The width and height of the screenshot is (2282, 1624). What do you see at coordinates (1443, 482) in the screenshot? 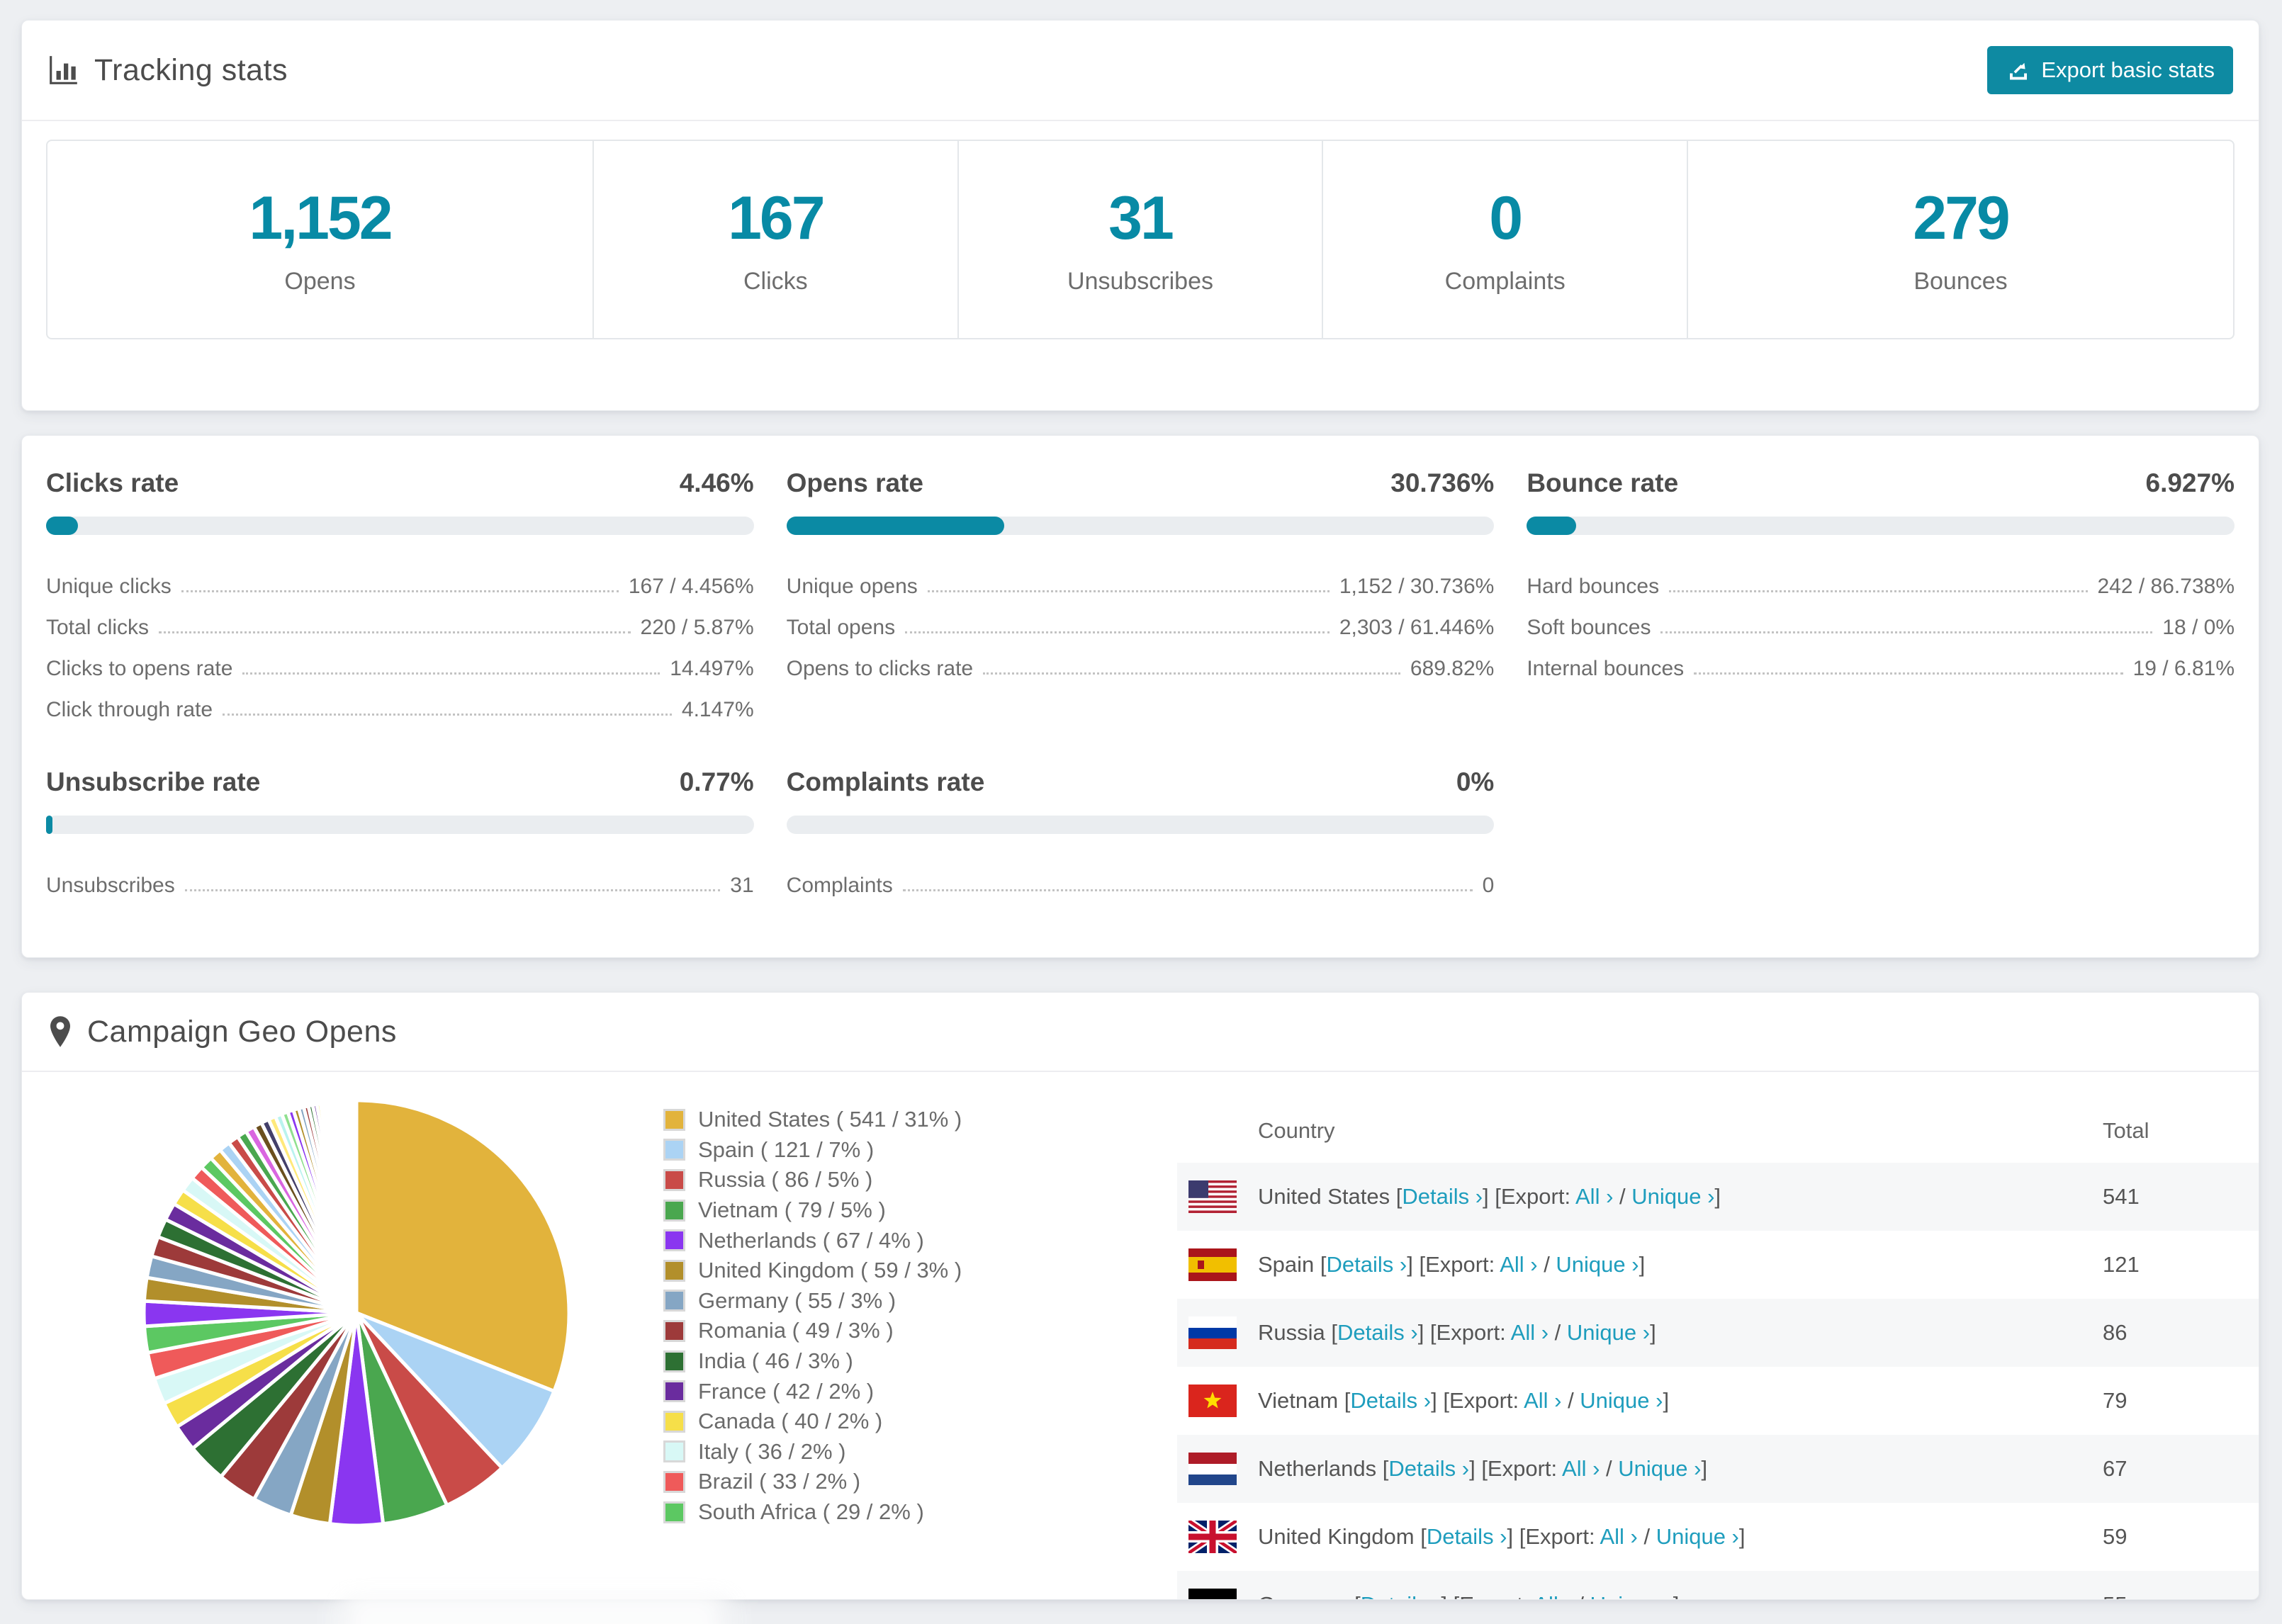
I see `rate-value: 30.736%` at bounding box center [1443, 482].